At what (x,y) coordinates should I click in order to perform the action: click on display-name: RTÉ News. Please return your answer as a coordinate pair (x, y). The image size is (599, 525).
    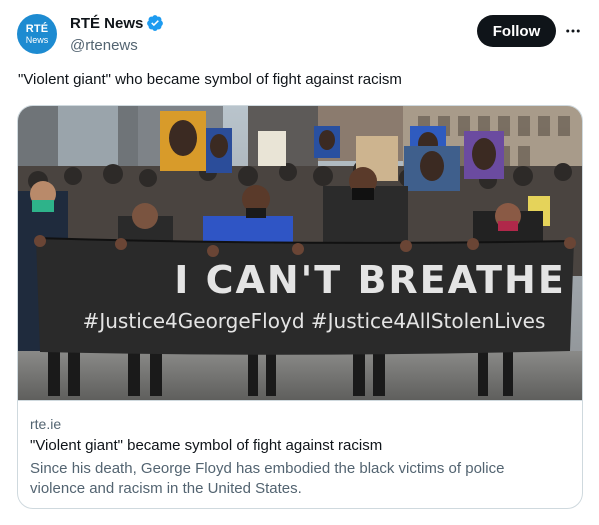
    Looking at the image, I should click on (106, 23).